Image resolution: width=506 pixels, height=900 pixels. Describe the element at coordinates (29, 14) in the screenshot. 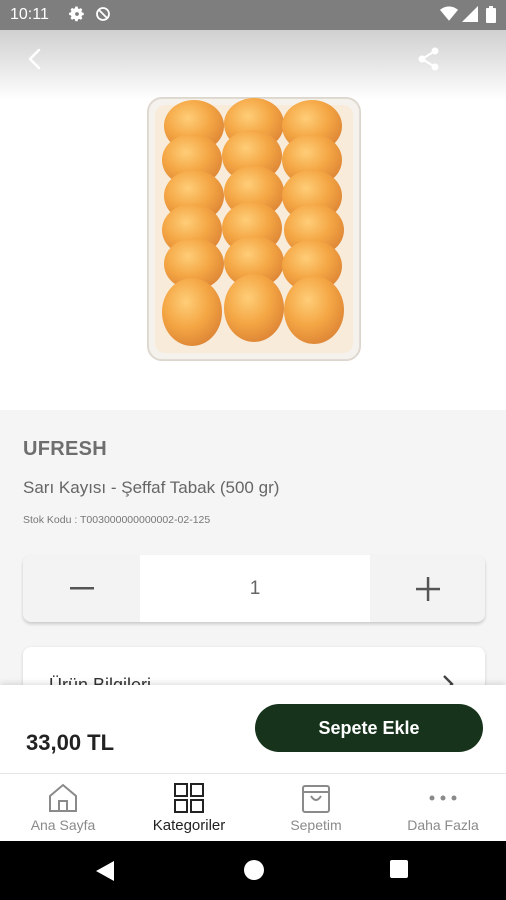

I see `status-time: 10:11` at that location.